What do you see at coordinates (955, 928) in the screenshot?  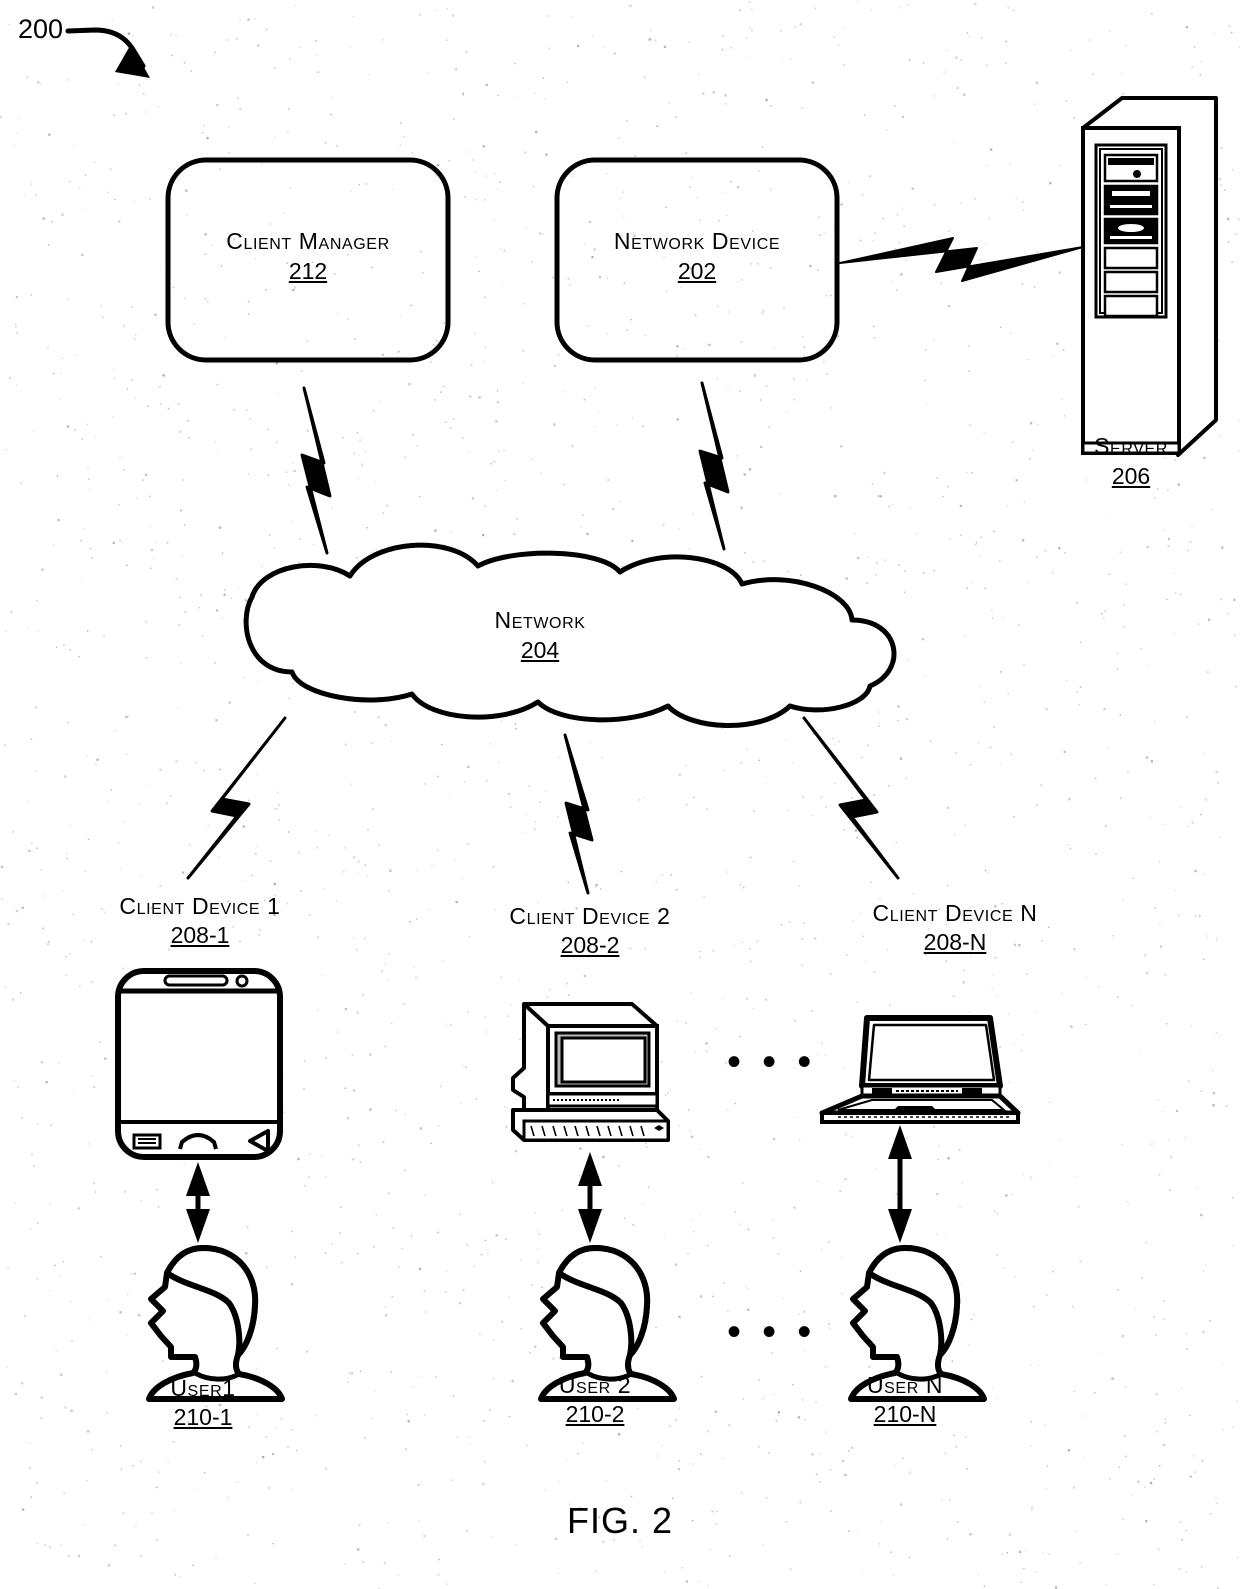 I see `client-device-N-caption: Client Device N 208-N` at bounding box center [955, 928].